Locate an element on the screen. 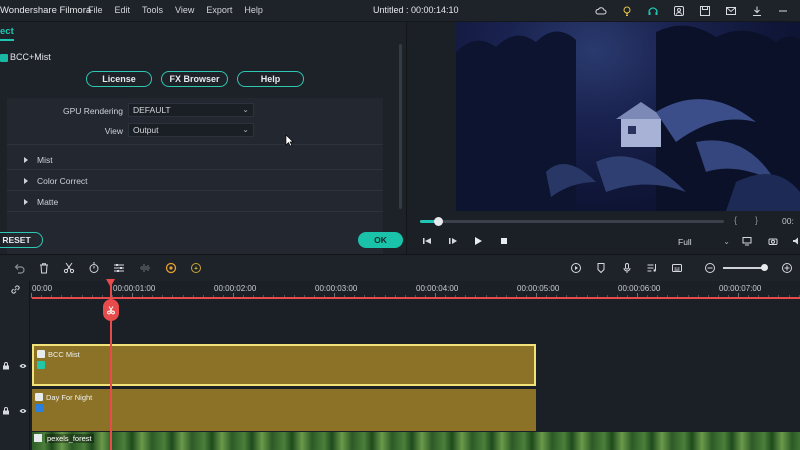 The image size is (800, 450). undo-button is located at coordinates (19, 268).